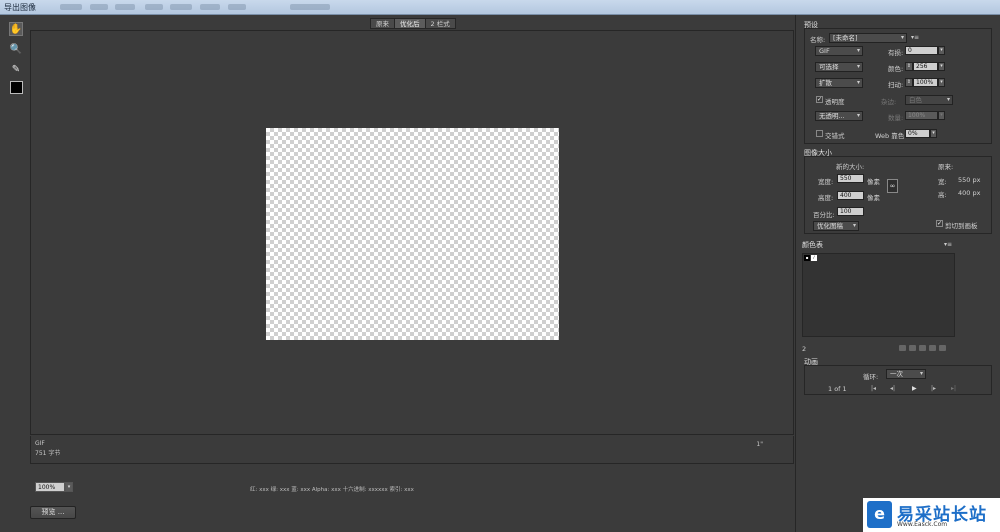  I want to click on dither-input: 100%, so click(925, 82).